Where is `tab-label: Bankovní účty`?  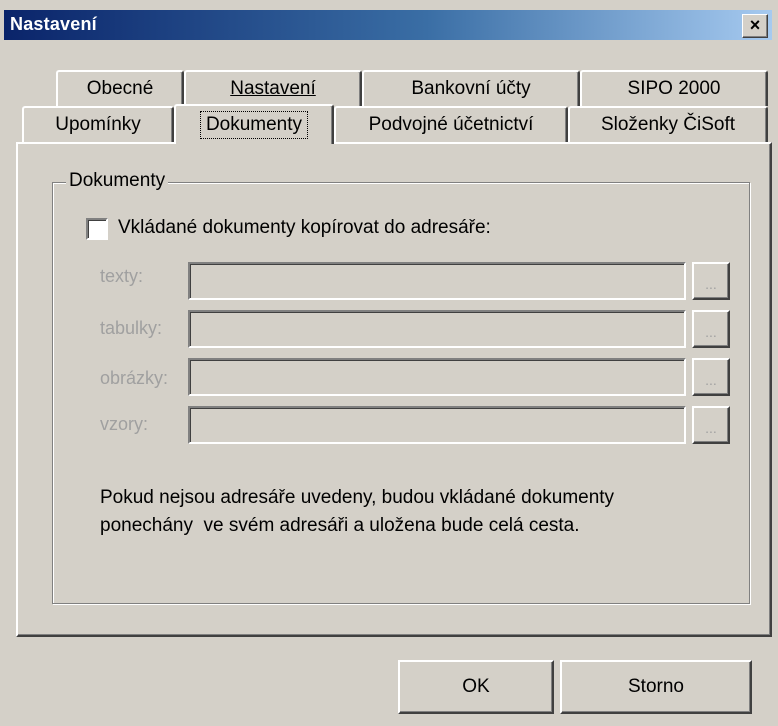
tab-label: Bankovní účty is located at coordinates (471, 88).